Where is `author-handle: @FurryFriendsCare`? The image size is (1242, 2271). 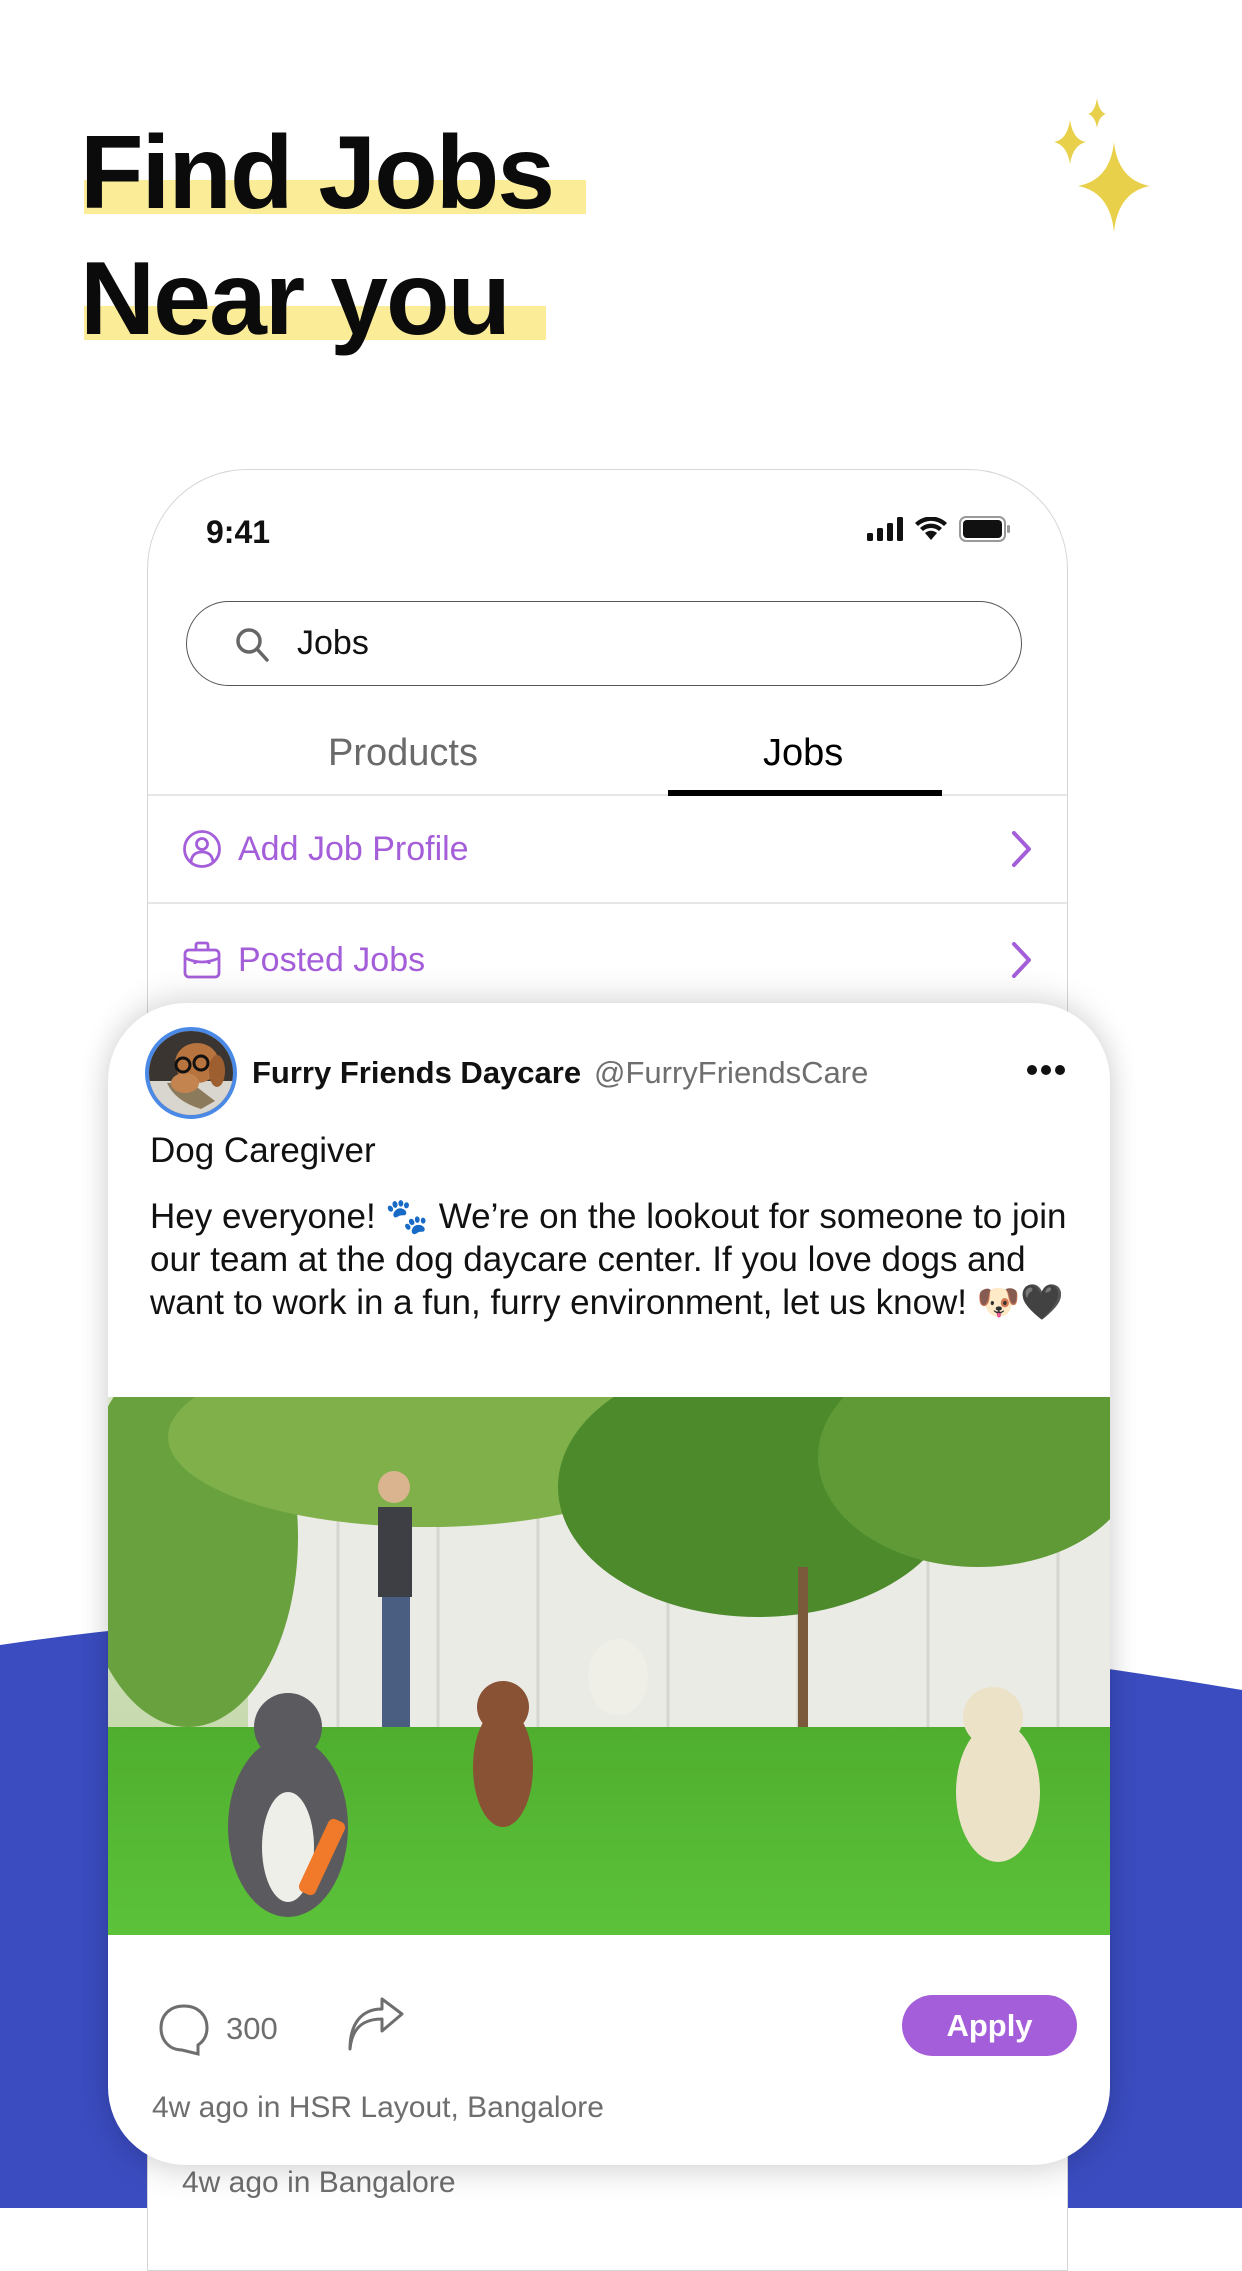
author-handle: @FurryFriendsCare is located at coordinates (731, 1073).